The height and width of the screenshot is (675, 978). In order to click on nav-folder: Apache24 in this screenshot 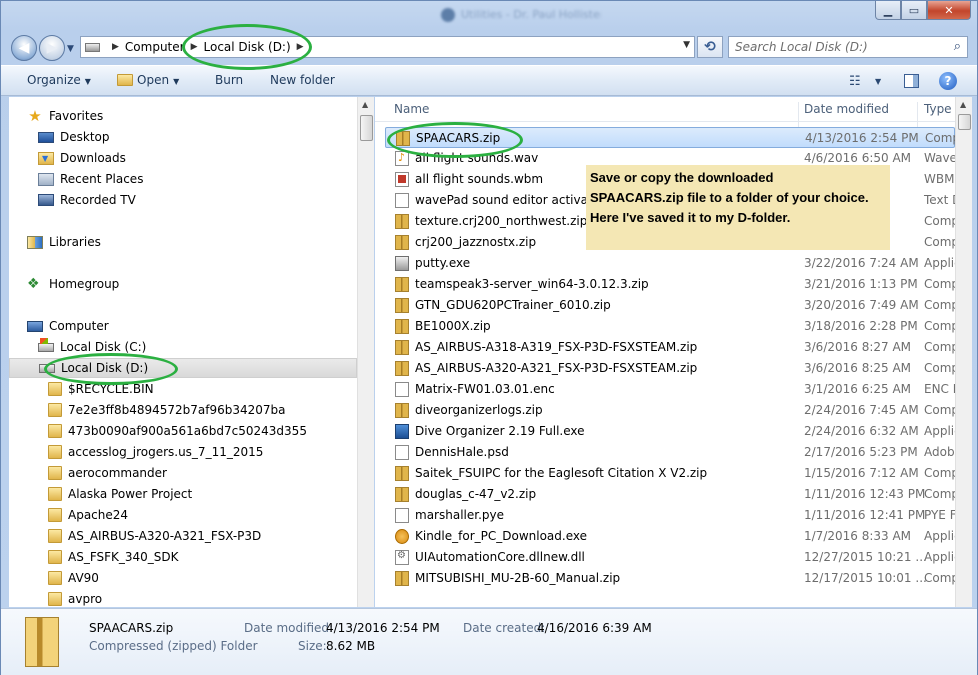, I will do `click(88, 515)`.